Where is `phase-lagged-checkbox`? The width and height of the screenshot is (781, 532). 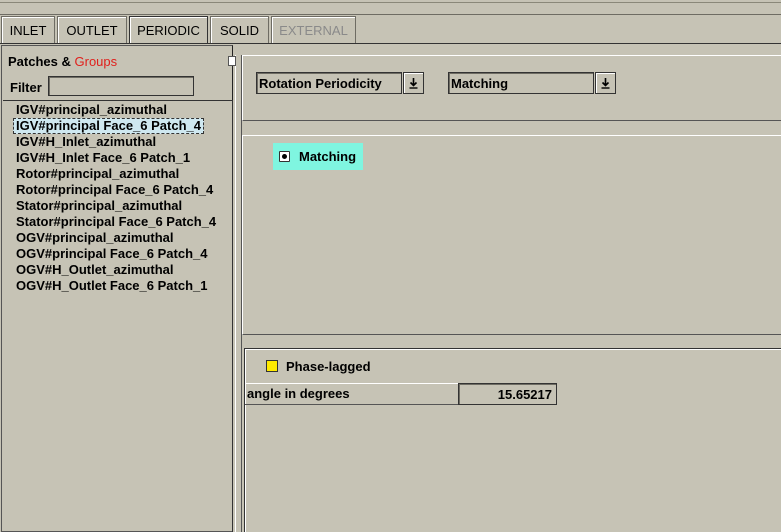
phase-lagged-checkbox is located at coordinates (272, 366).